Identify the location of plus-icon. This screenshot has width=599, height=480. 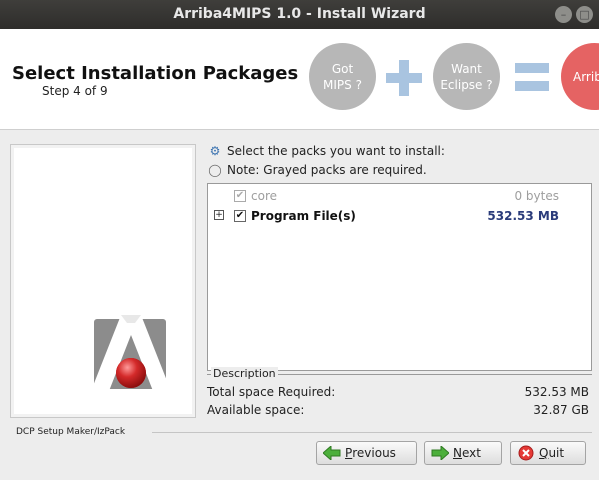
(404, 78).